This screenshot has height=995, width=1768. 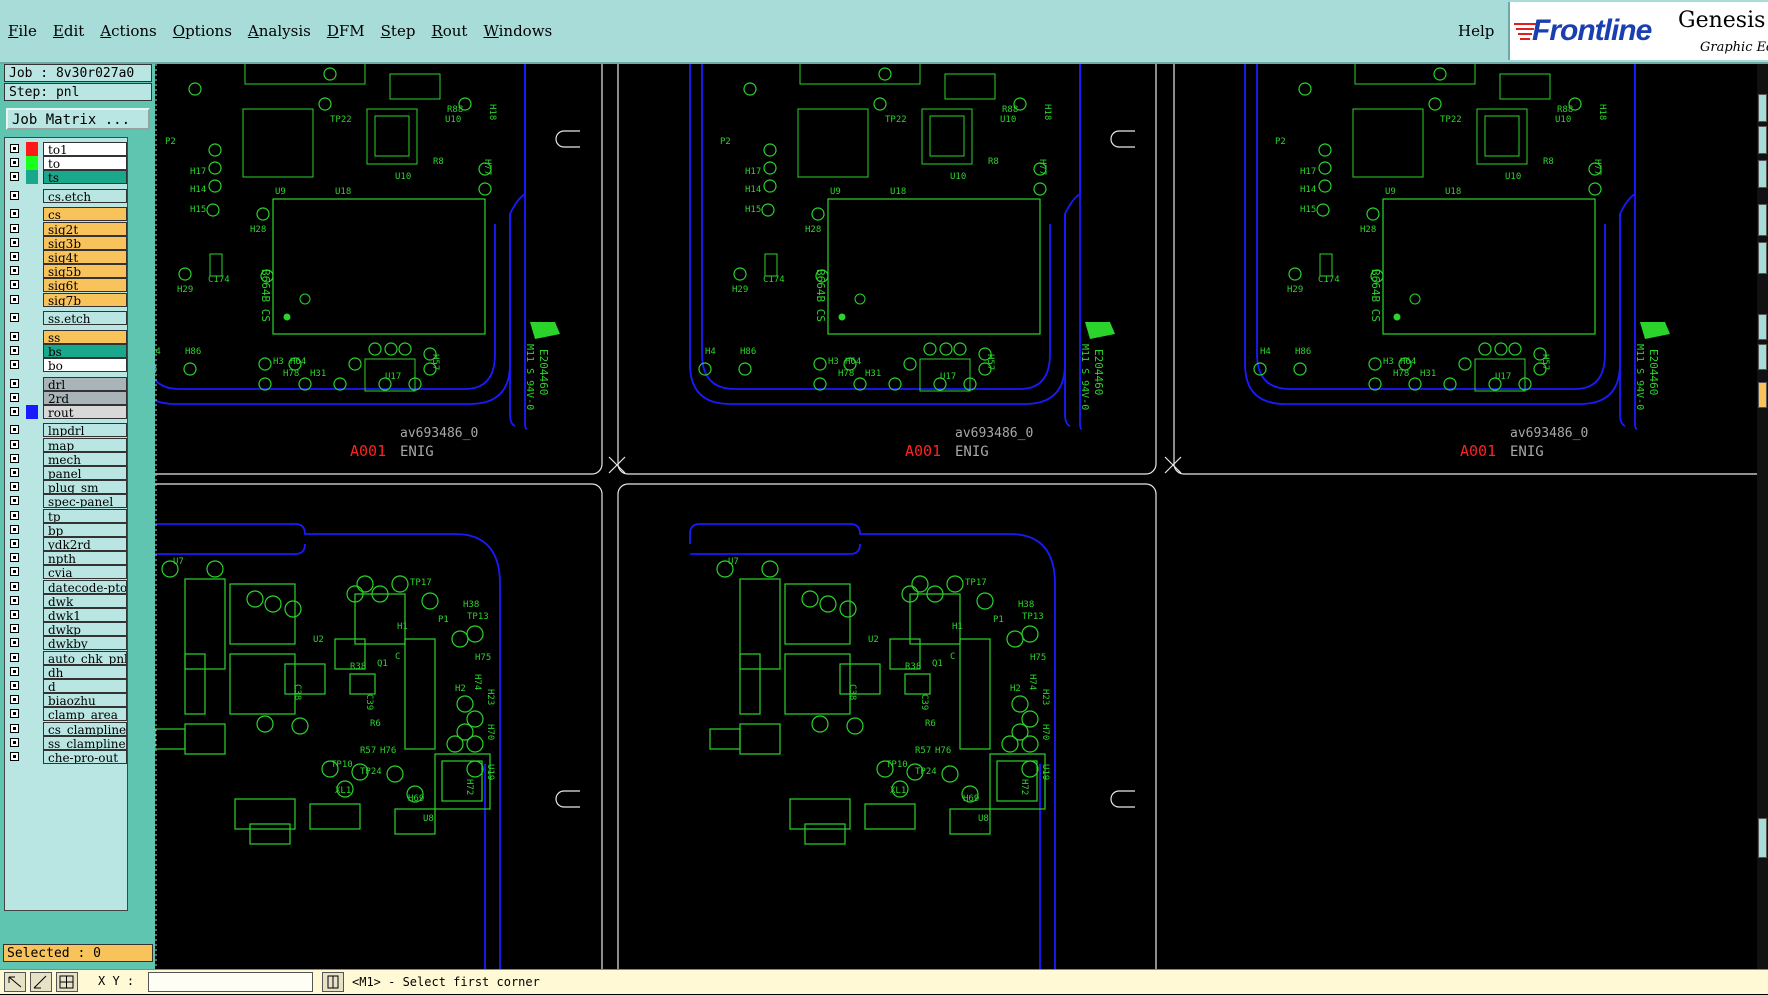 I want to click on cursor-tool-button, so click(x=333, y=982).